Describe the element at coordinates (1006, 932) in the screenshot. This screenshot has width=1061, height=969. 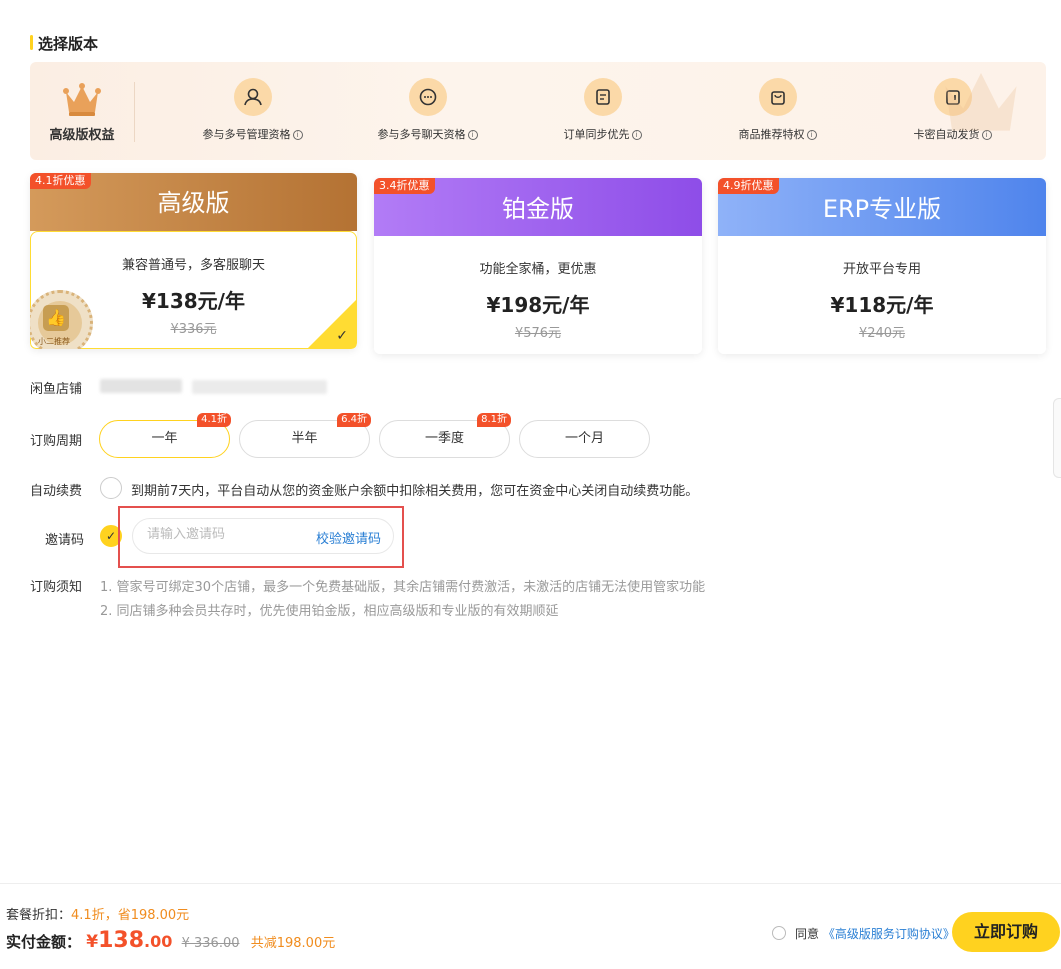
I see `buy-now-button: 立即订购` at that location.